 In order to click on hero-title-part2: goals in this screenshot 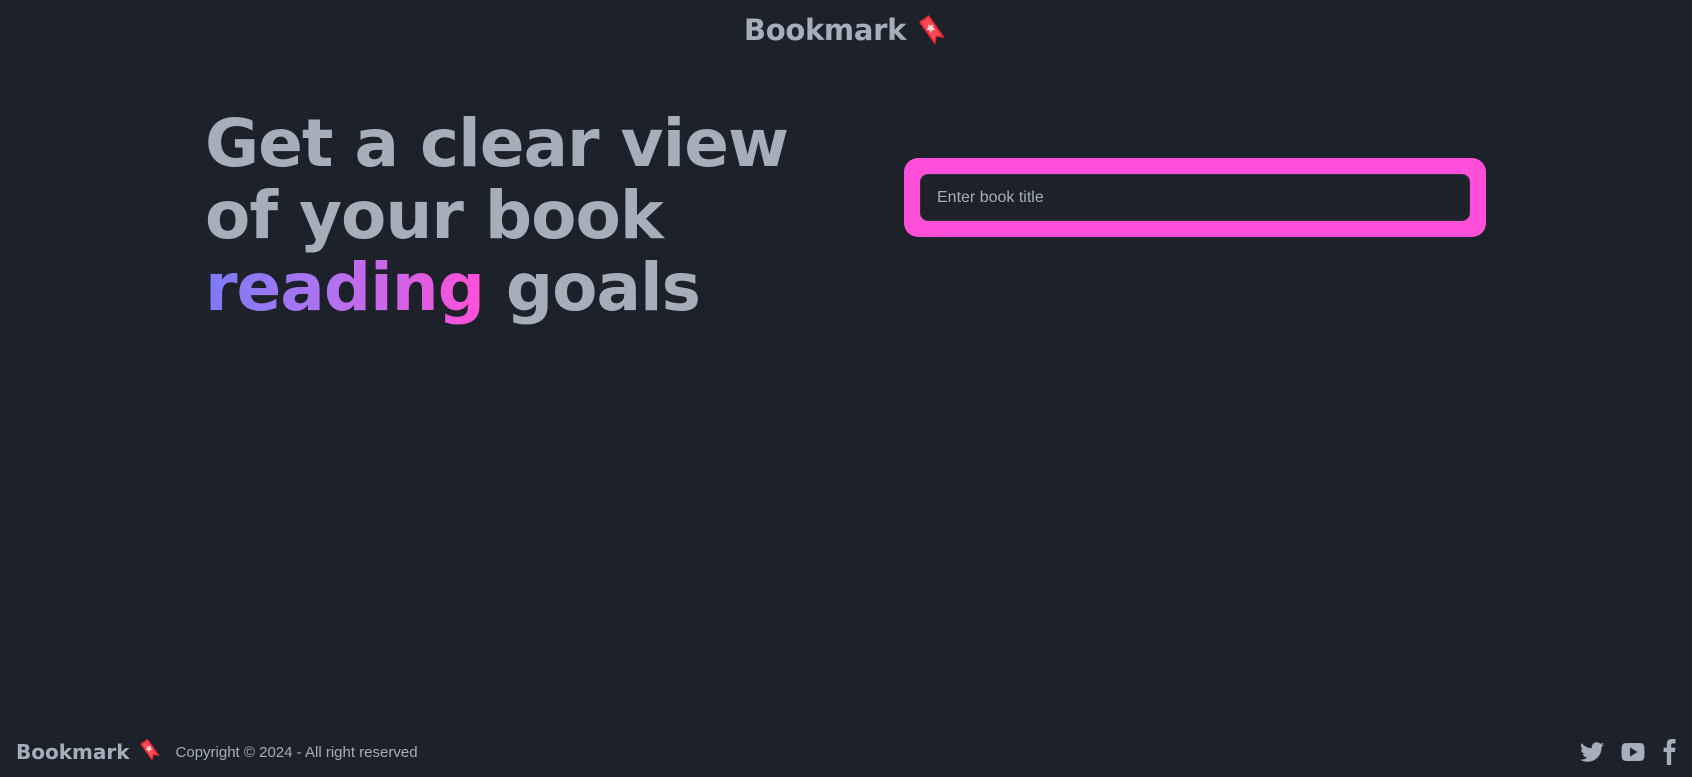, I will do `click(592, 287)`.